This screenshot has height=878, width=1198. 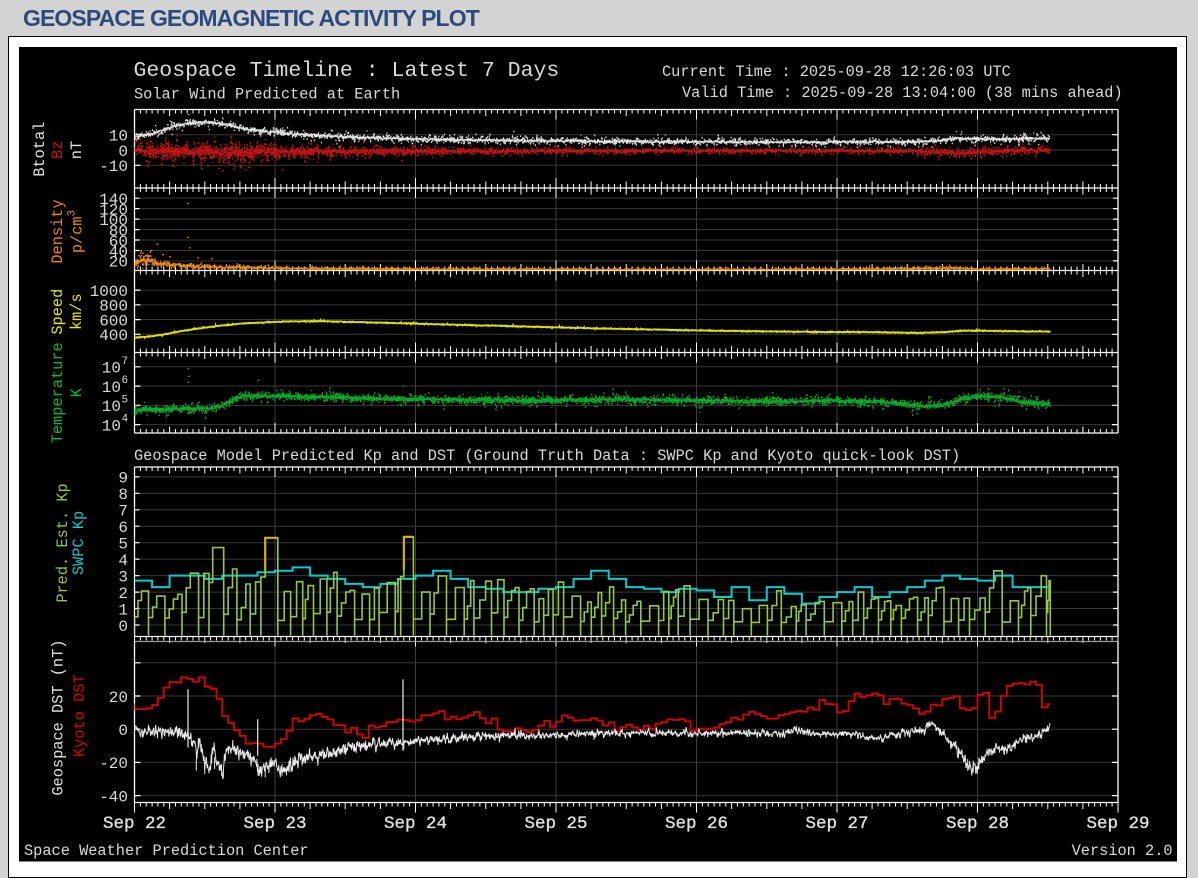 I want to click on svg-text: 8, so click(x=123, y=495).